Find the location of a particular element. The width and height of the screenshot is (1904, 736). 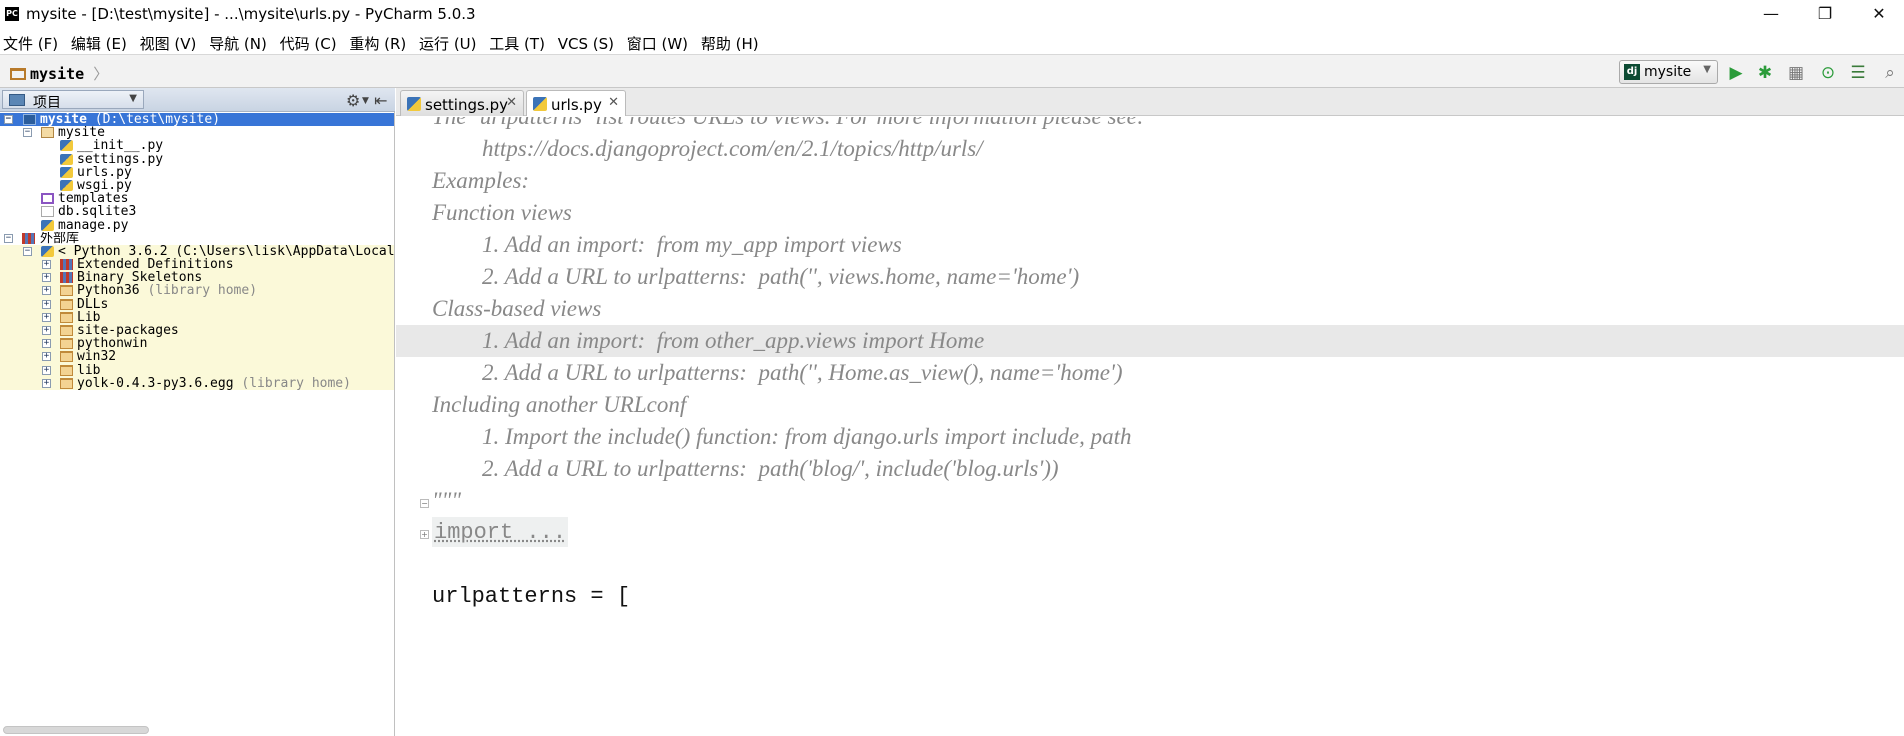

tree-row: + DLLs is located at coordinates (197, 304).